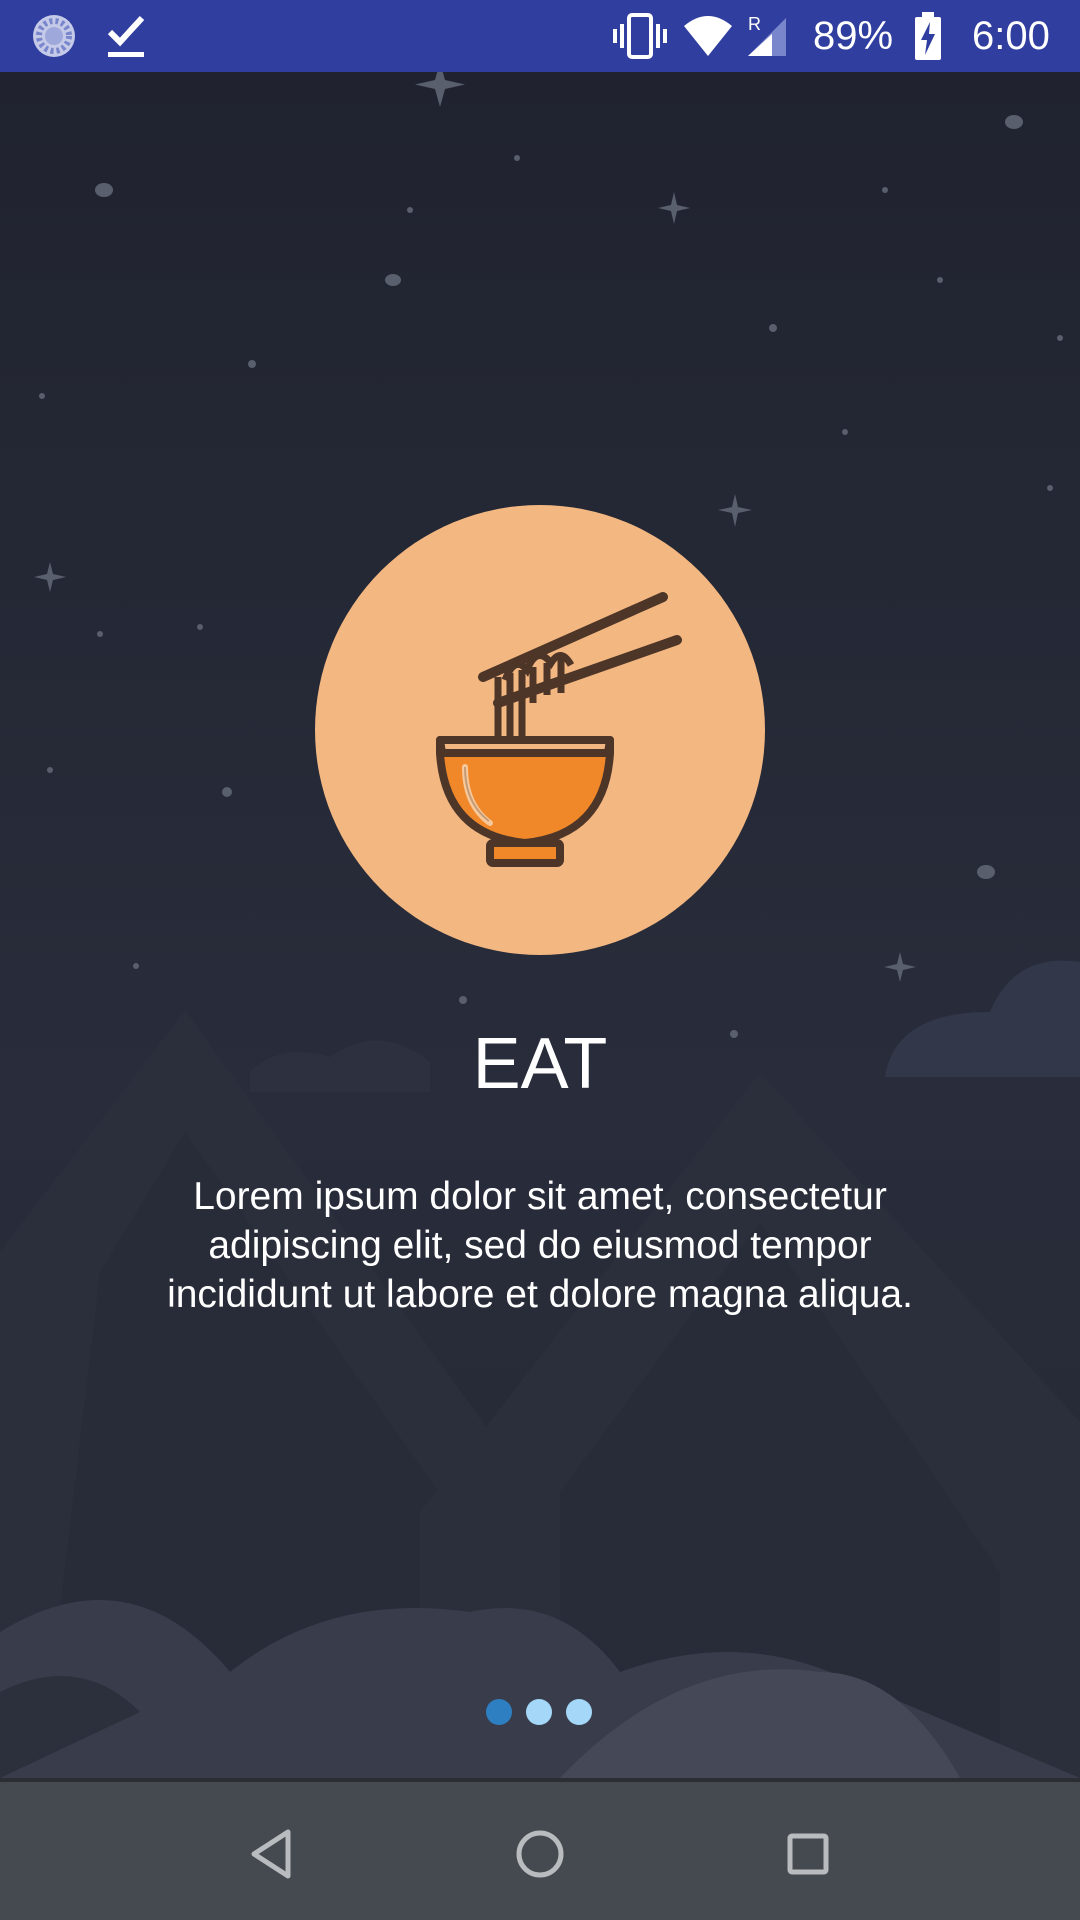  I want to click on recents-square-icon, so click(808, 1854).